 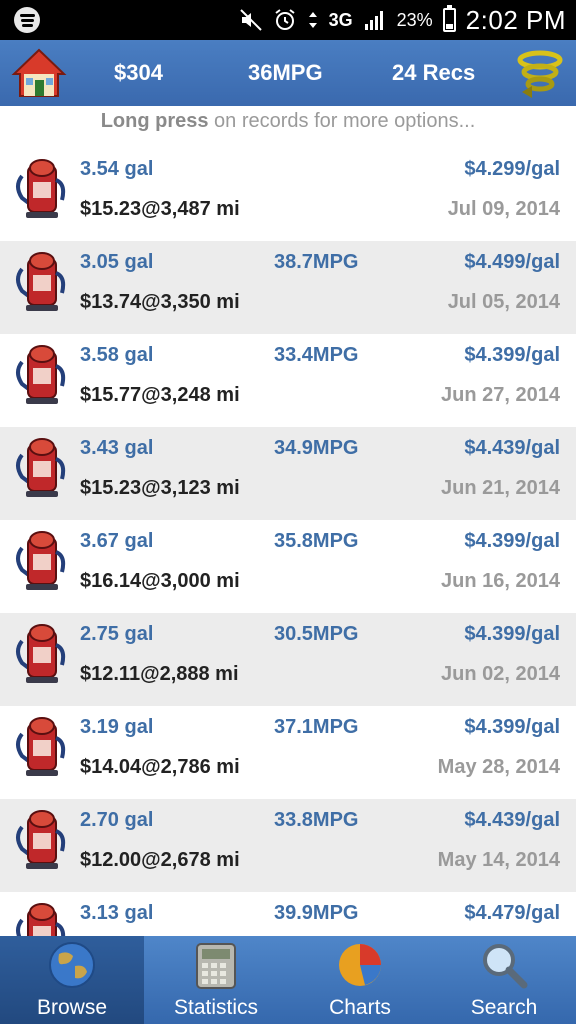 I want to click on record-gallons: 3.13 gal, so click(x=117, y=913).